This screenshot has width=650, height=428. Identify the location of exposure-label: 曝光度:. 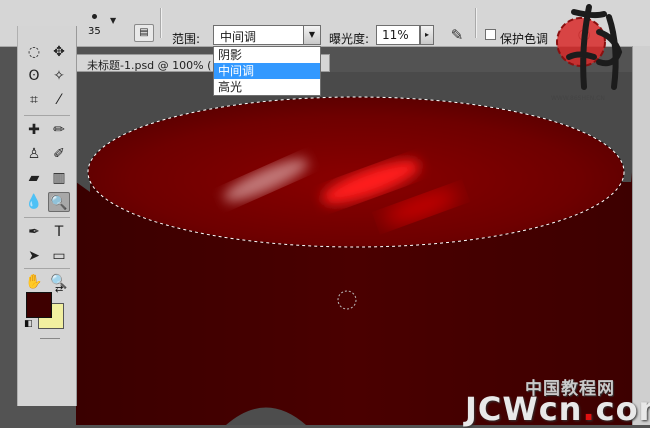
(349, 39).